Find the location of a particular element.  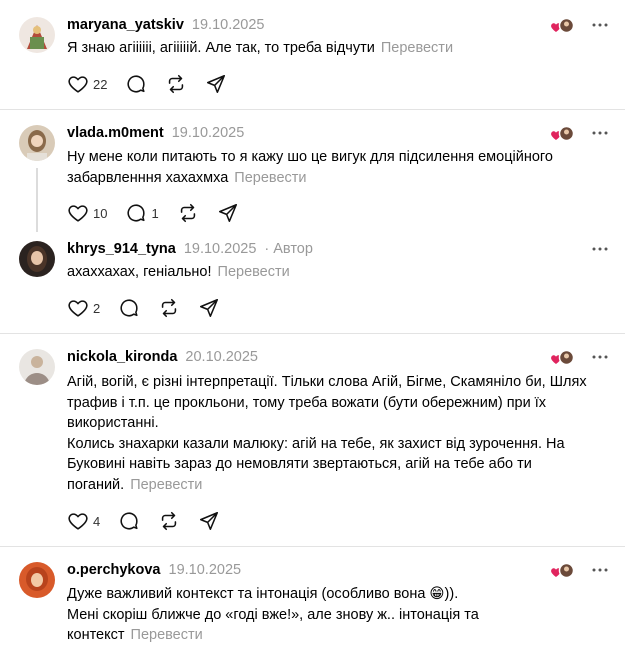

username: o.perchykova is located at coordinates (114, 570).